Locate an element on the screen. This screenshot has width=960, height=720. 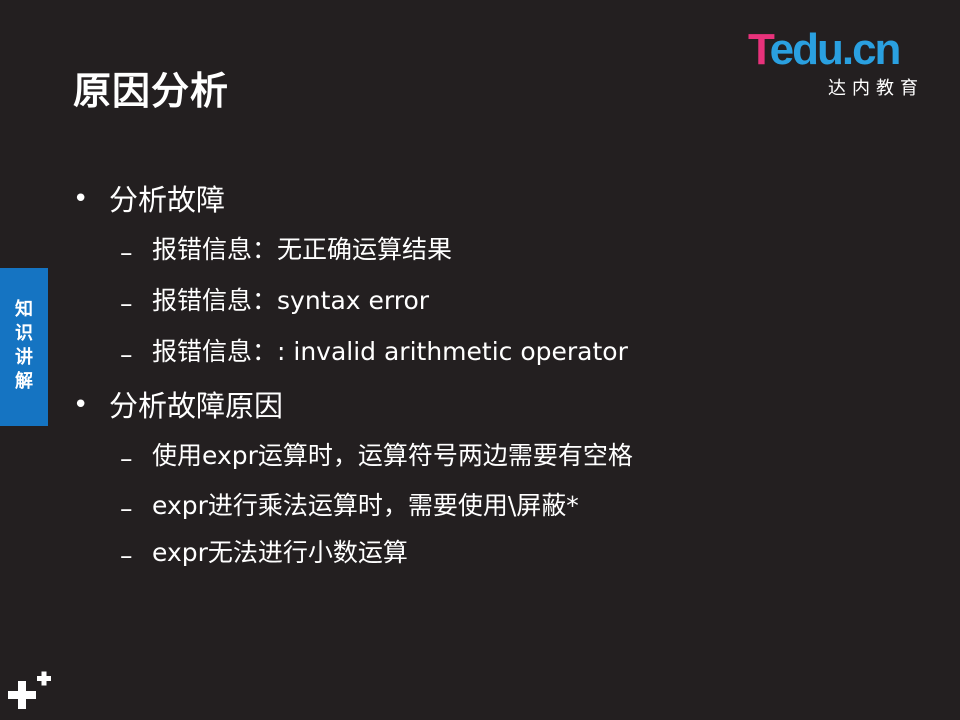
sub-bullet-item: 报错信息：syntax error is located at coordinates (291, 300).